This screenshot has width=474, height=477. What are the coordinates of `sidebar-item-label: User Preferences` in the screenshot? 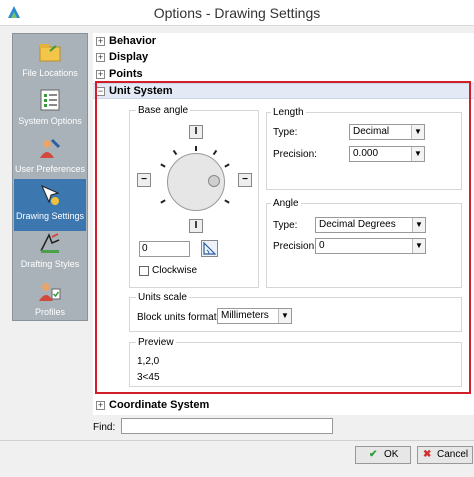 It's located at (50, 169).